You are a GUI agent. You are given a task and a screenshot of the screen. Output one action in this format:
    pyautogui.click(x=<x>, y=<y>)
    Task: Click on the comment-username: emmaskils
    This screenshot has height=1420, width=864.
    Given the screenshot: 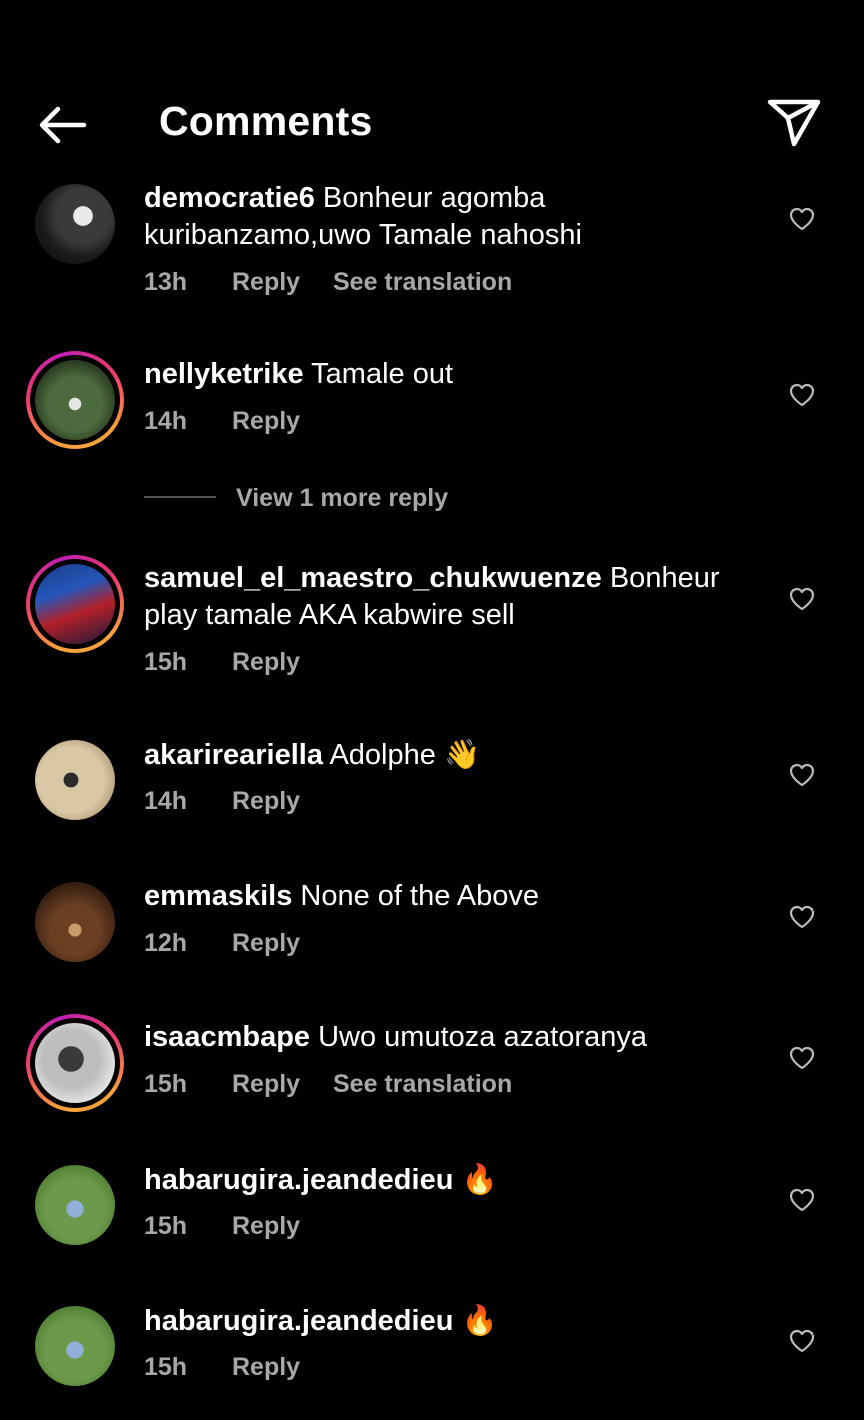 What is the action you would take?
    pyautogui.click(x=218, y=896)
    